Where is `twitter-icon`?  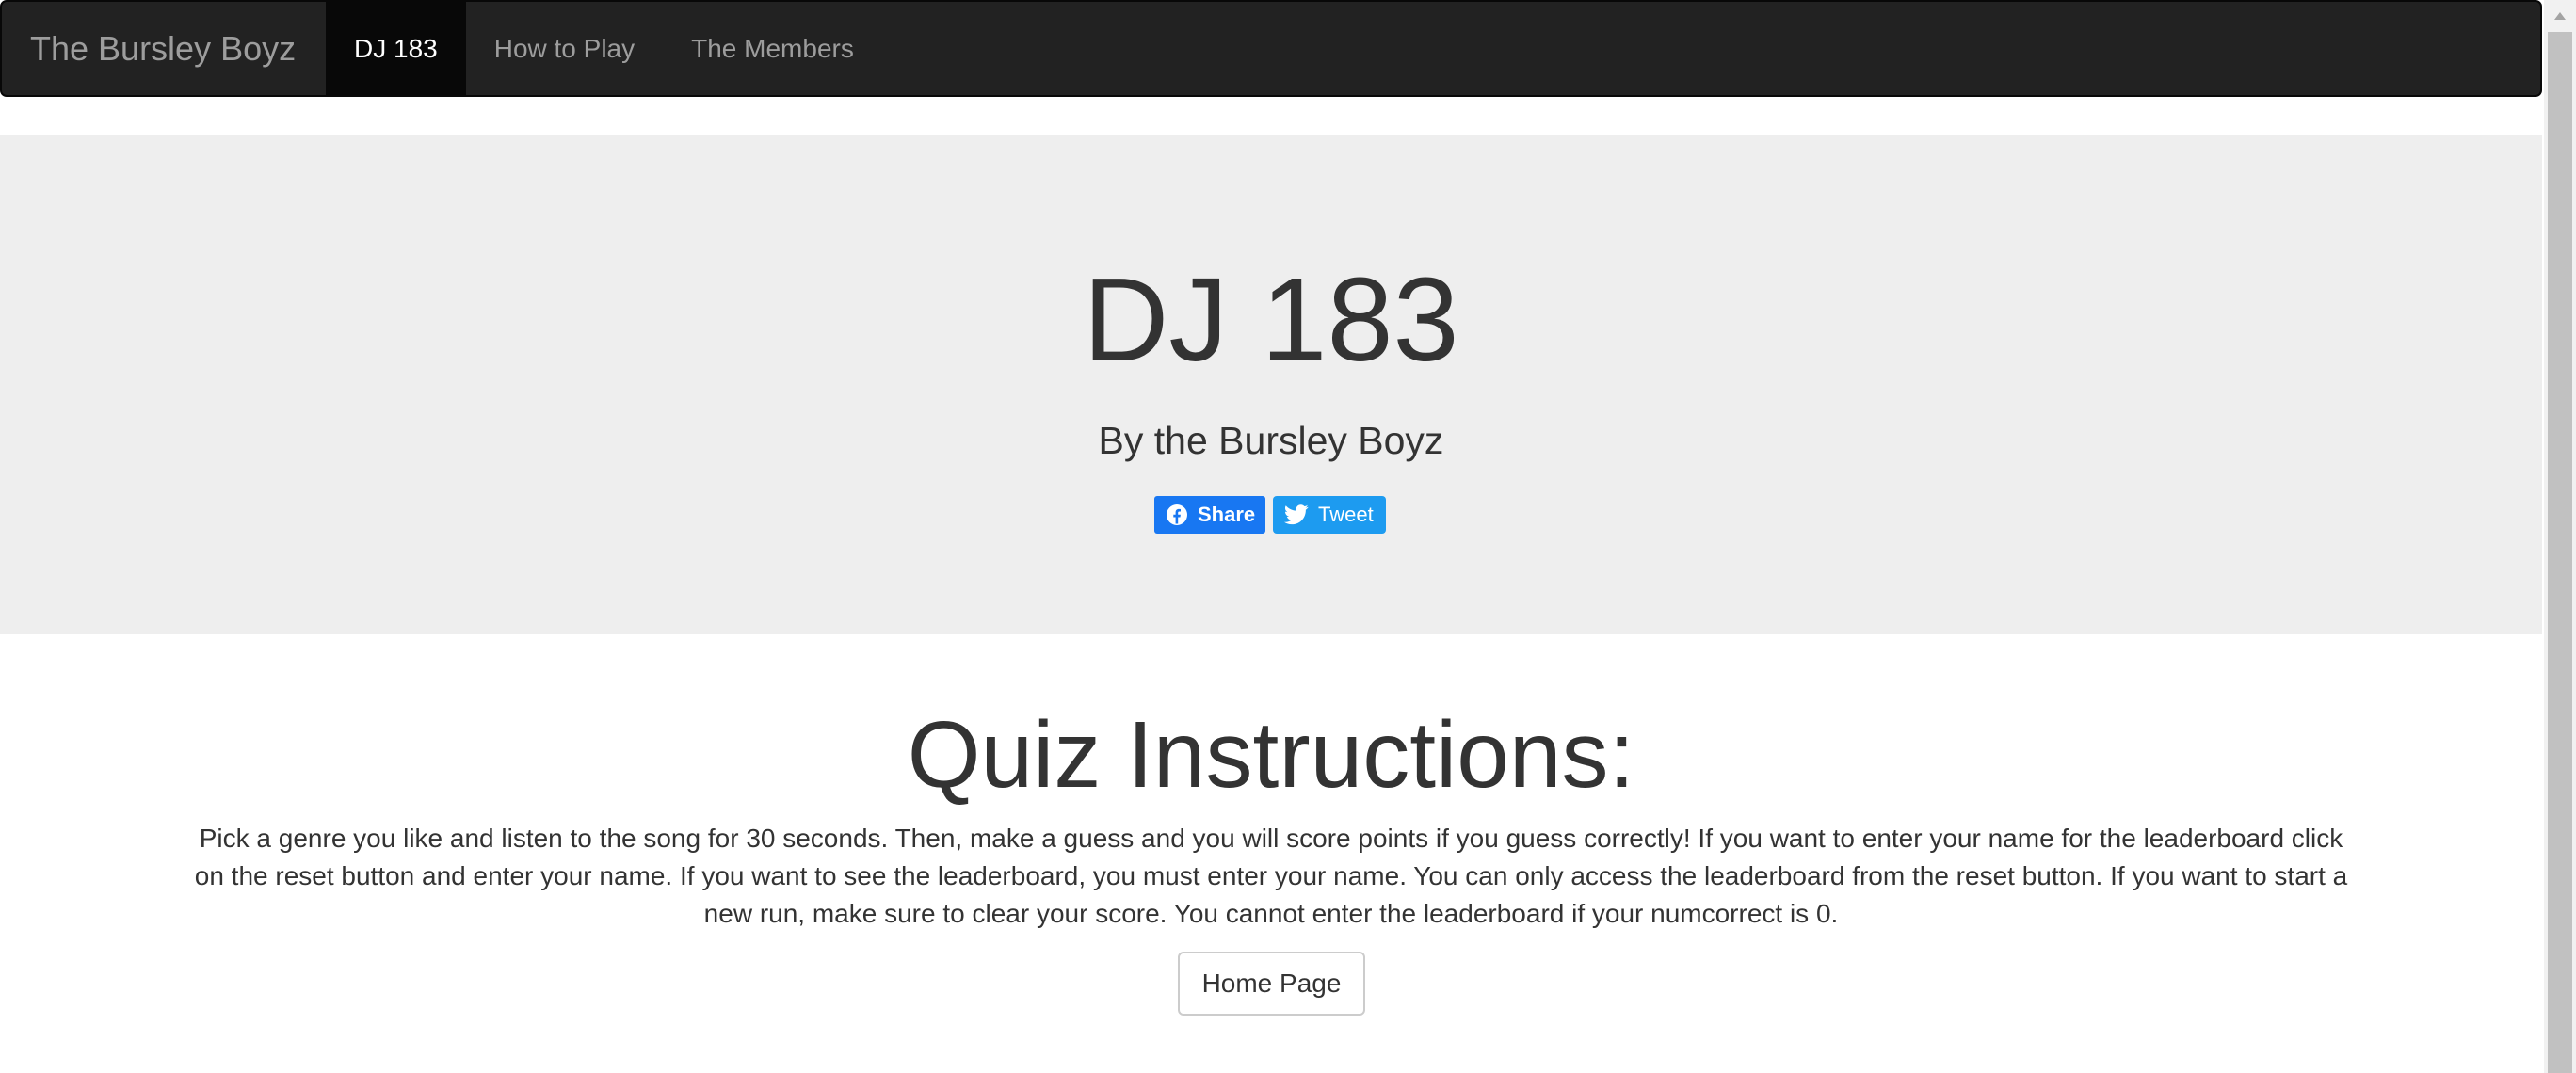 twitter-icon is located at coordinates (1296, 514).